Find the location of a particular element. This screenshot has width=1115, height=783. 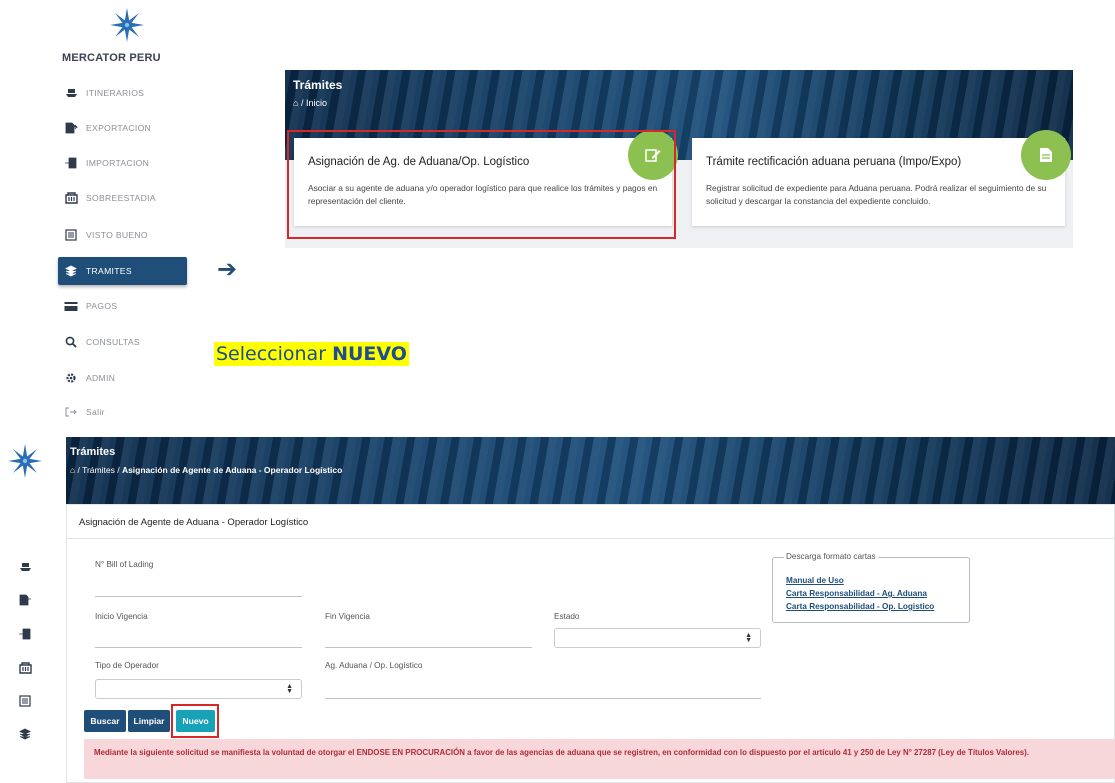

sidebar-item-exportacion: EXPORTACION is located at coordinates (122, 128).